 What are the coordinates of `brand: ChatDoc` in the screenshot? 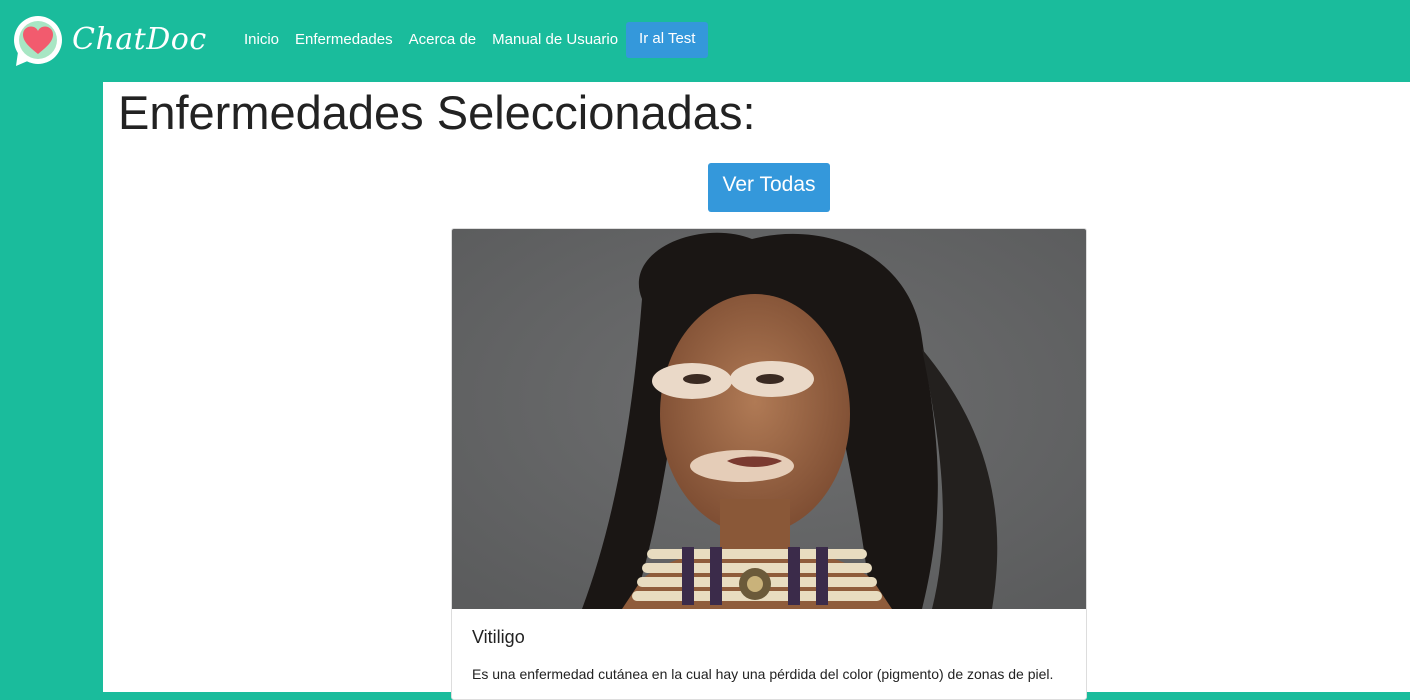 It's located at (109, 42).